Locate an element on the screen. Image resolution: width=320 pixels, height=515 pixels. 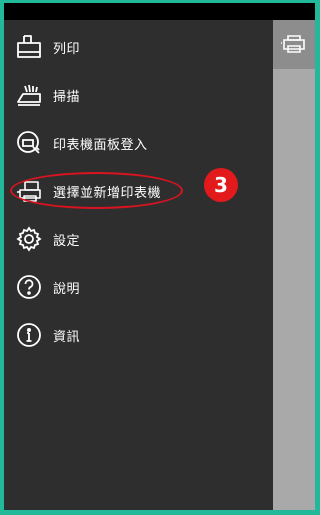
menu-item-settings: 設定 is located at coordinates (138, 239).